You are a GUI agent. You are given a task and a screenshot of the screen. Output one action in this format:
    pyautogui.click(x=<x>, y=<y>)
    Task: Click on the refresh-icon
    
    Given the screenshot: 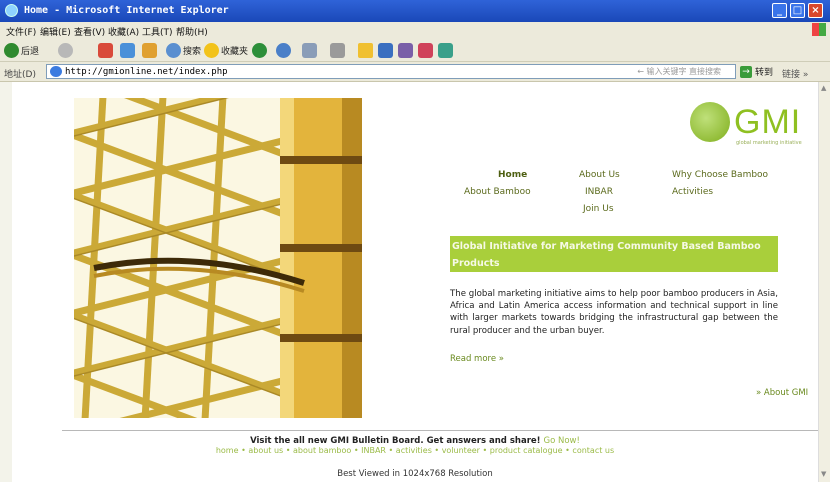 What is the action you would take?
    pyautogui.click(x=127, y=50)
    